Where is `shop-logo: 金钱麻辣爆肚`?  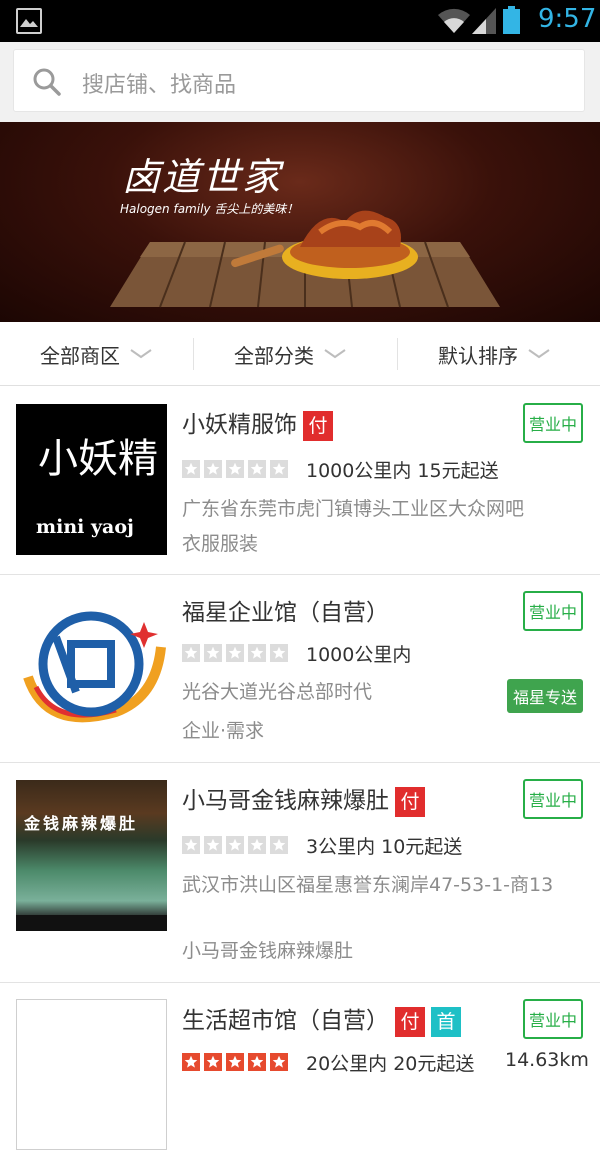 shop-logo: 金钱麻辣爆肚 is located at coordinates (91, 855).